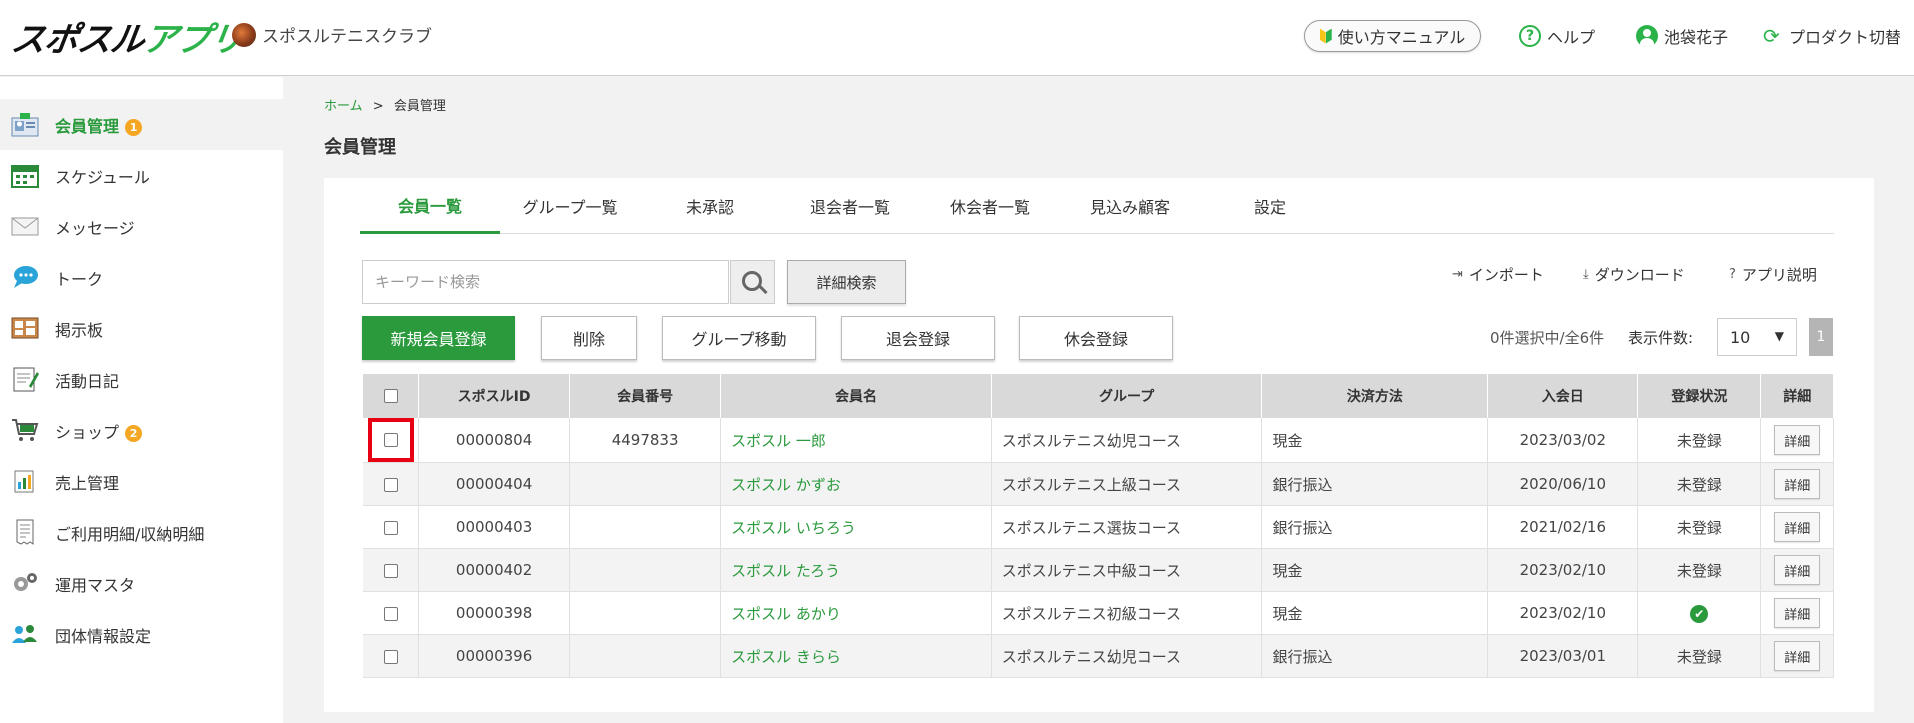  I want to click on tab-withdrawn: 退会者一覧, so click(850, 206).